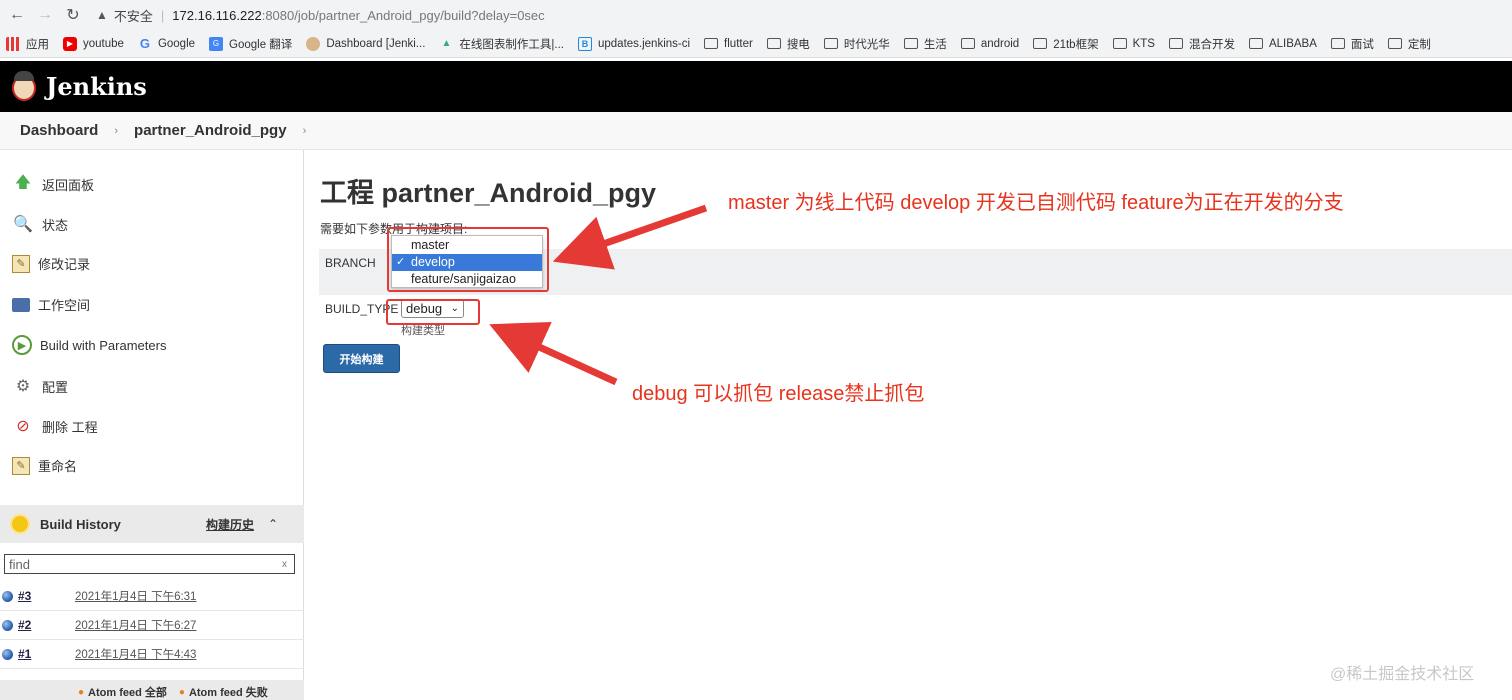 The height and width of the screenshot is (700, 1512). What do you see at coordinates (250, 44) in the screenshot?
I see `bookmark-google-translate: G Google 翻译` at bounding box center [250, 44].